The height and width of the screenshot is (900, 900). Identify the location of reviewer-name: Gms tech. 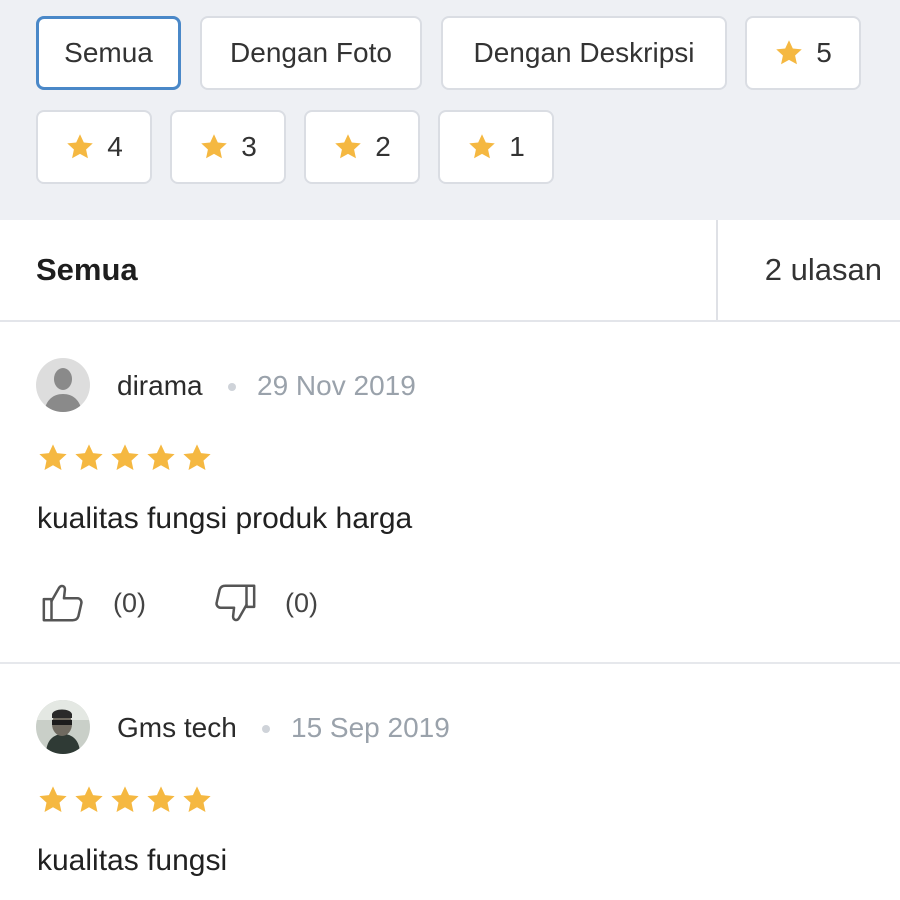
(177, 728).